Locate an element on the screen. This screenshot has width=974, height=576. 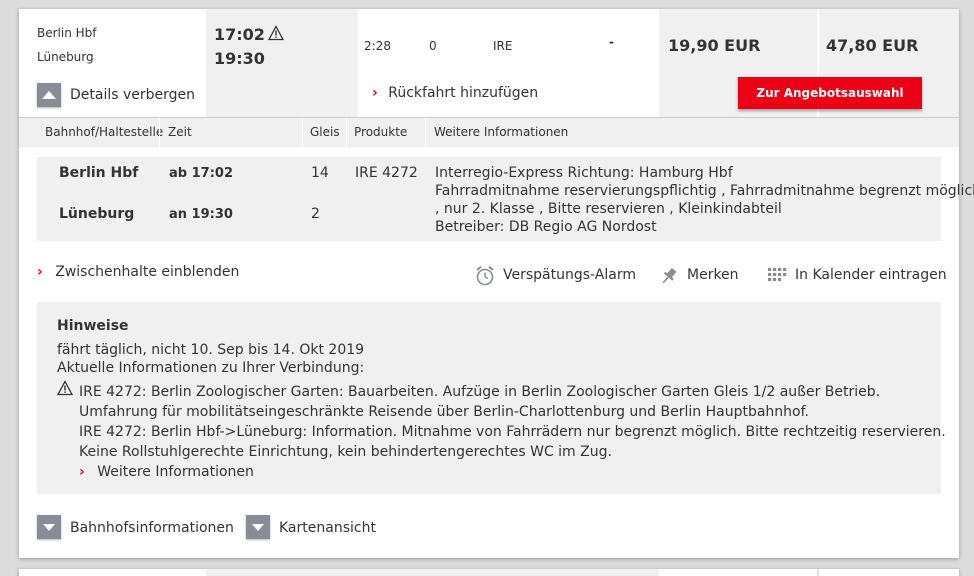
next-card-divider is located at coordinates (818, 572).